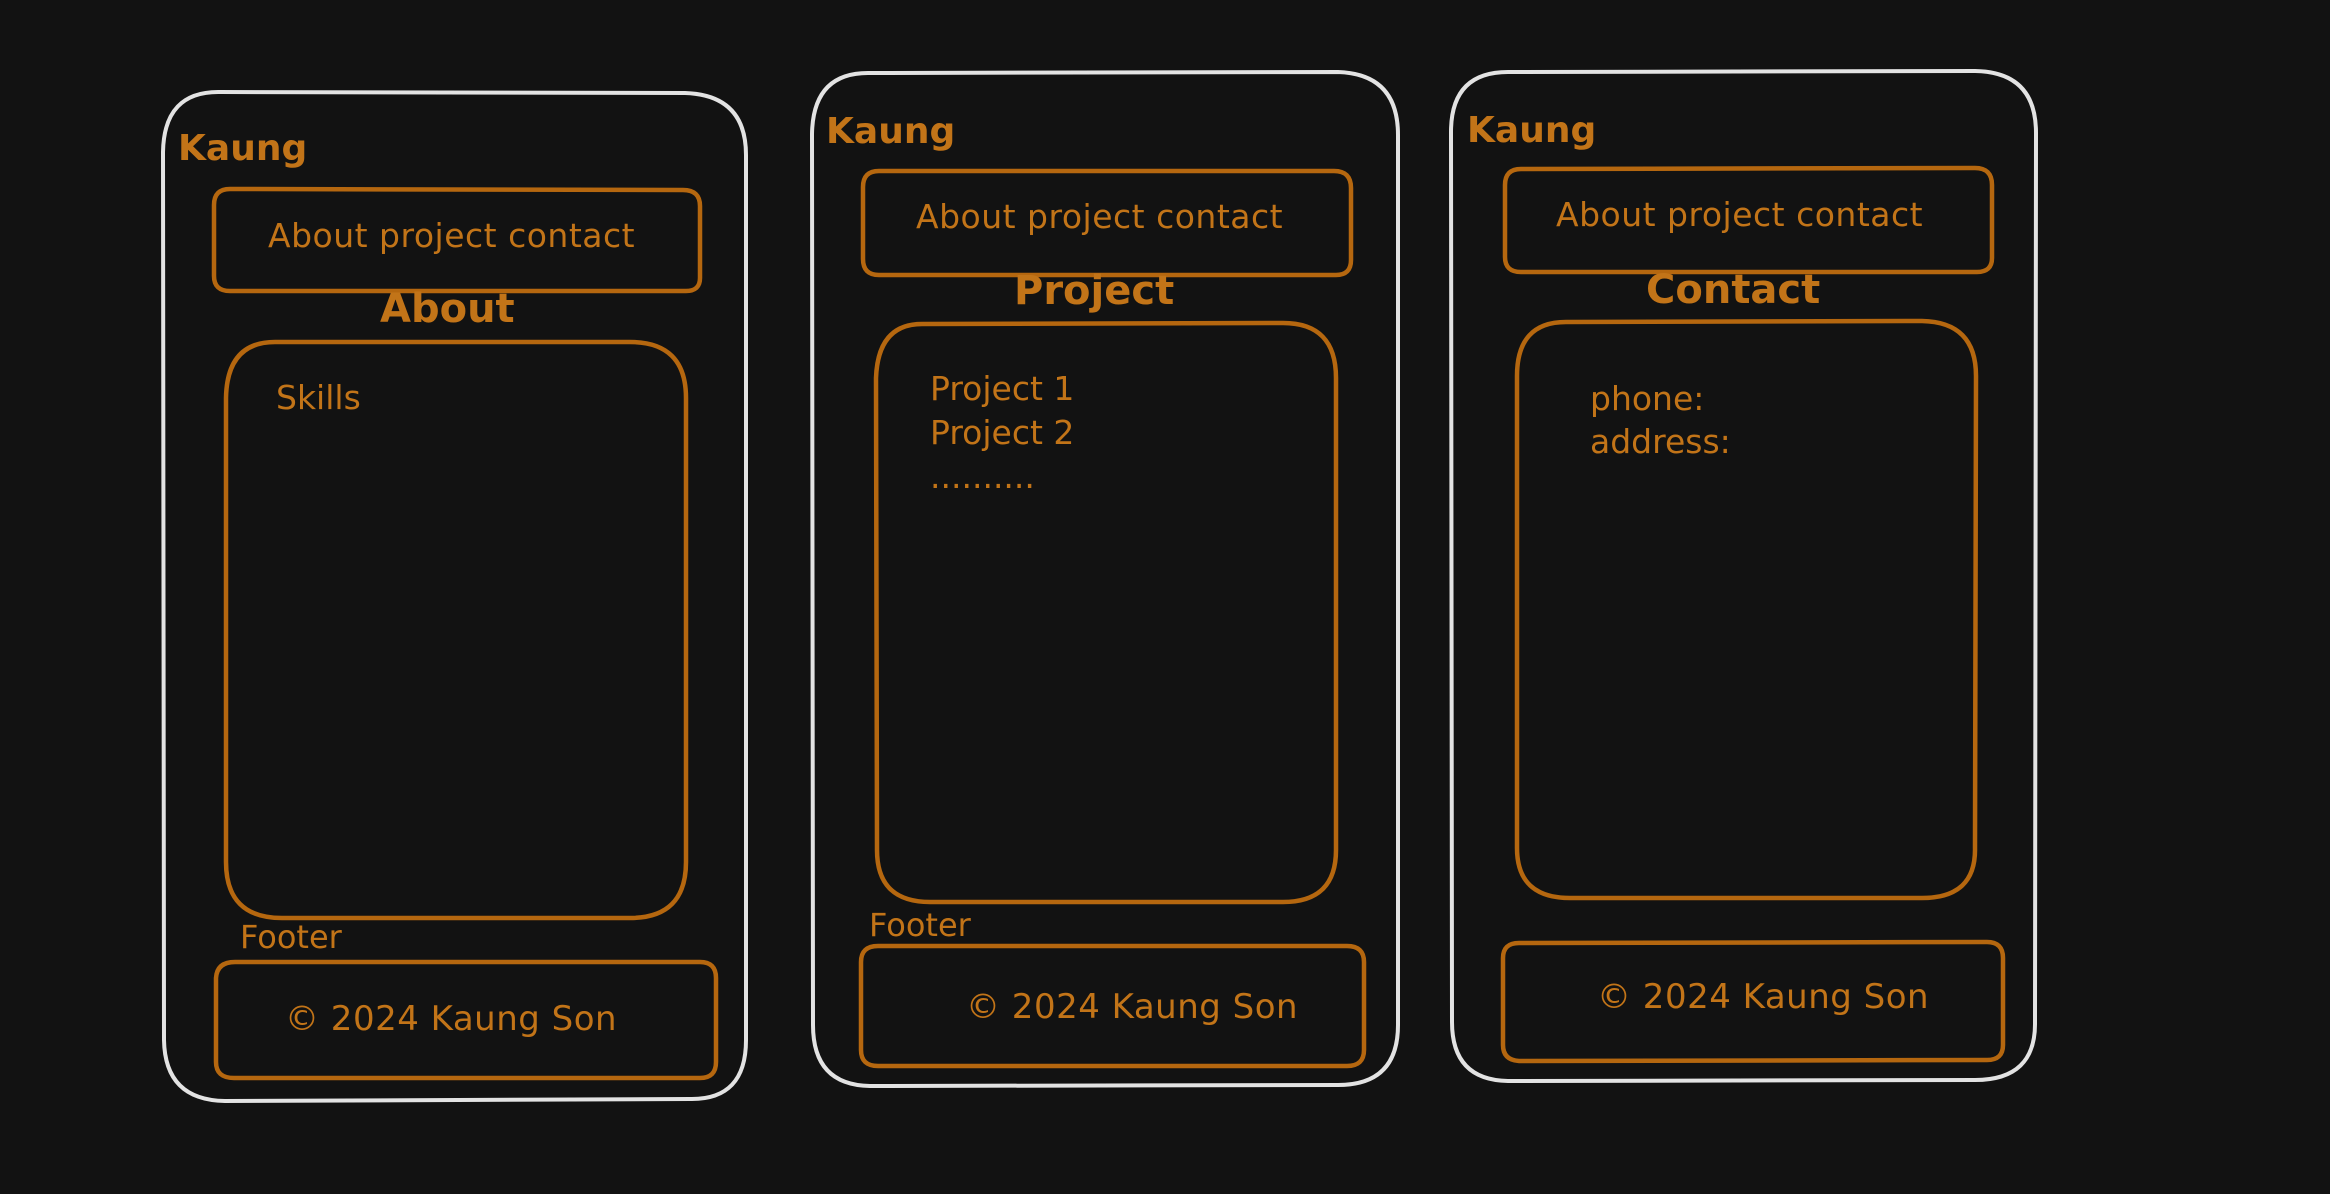 The width and height of the screenshot is (2330, 1194). What do you see at coordinates (1002, 432) in the screenshot?
I see `content-item: Project 2` at bounding box center [1002, 432].